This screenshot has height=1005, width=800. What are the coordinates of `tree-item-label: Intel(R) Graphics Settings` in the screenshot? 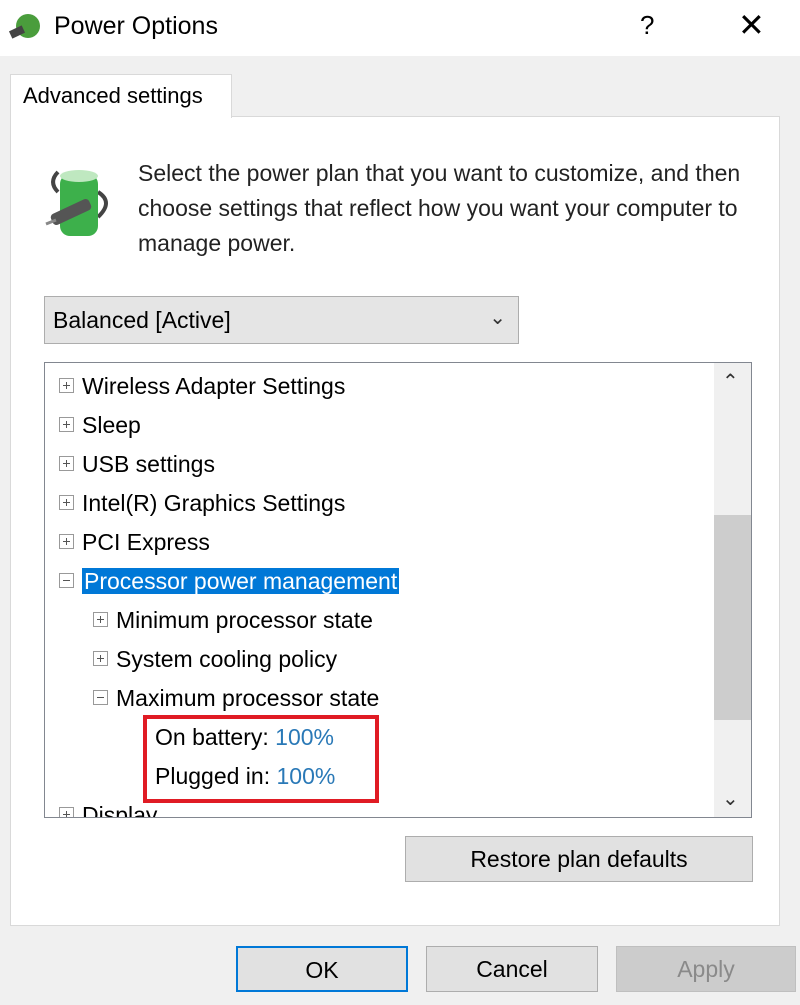 It's located at (214, 503).